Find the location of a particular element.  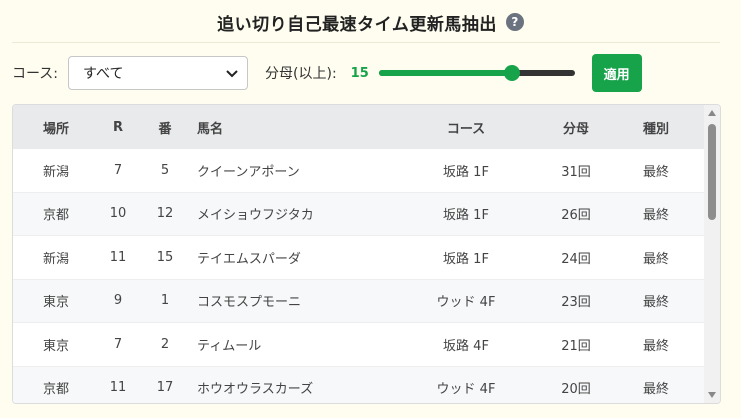

page-title: 追い切り自己最速タイム更新馬抽出 is located at coordinates (357, 24).